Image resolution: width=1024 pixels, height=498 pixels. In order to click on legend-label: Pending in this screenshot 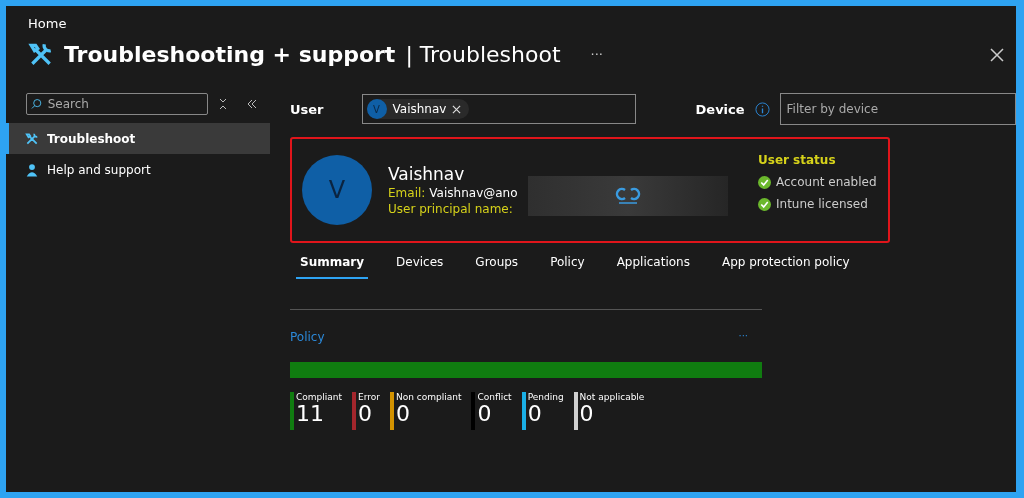, I will do `click(545, 397)`.